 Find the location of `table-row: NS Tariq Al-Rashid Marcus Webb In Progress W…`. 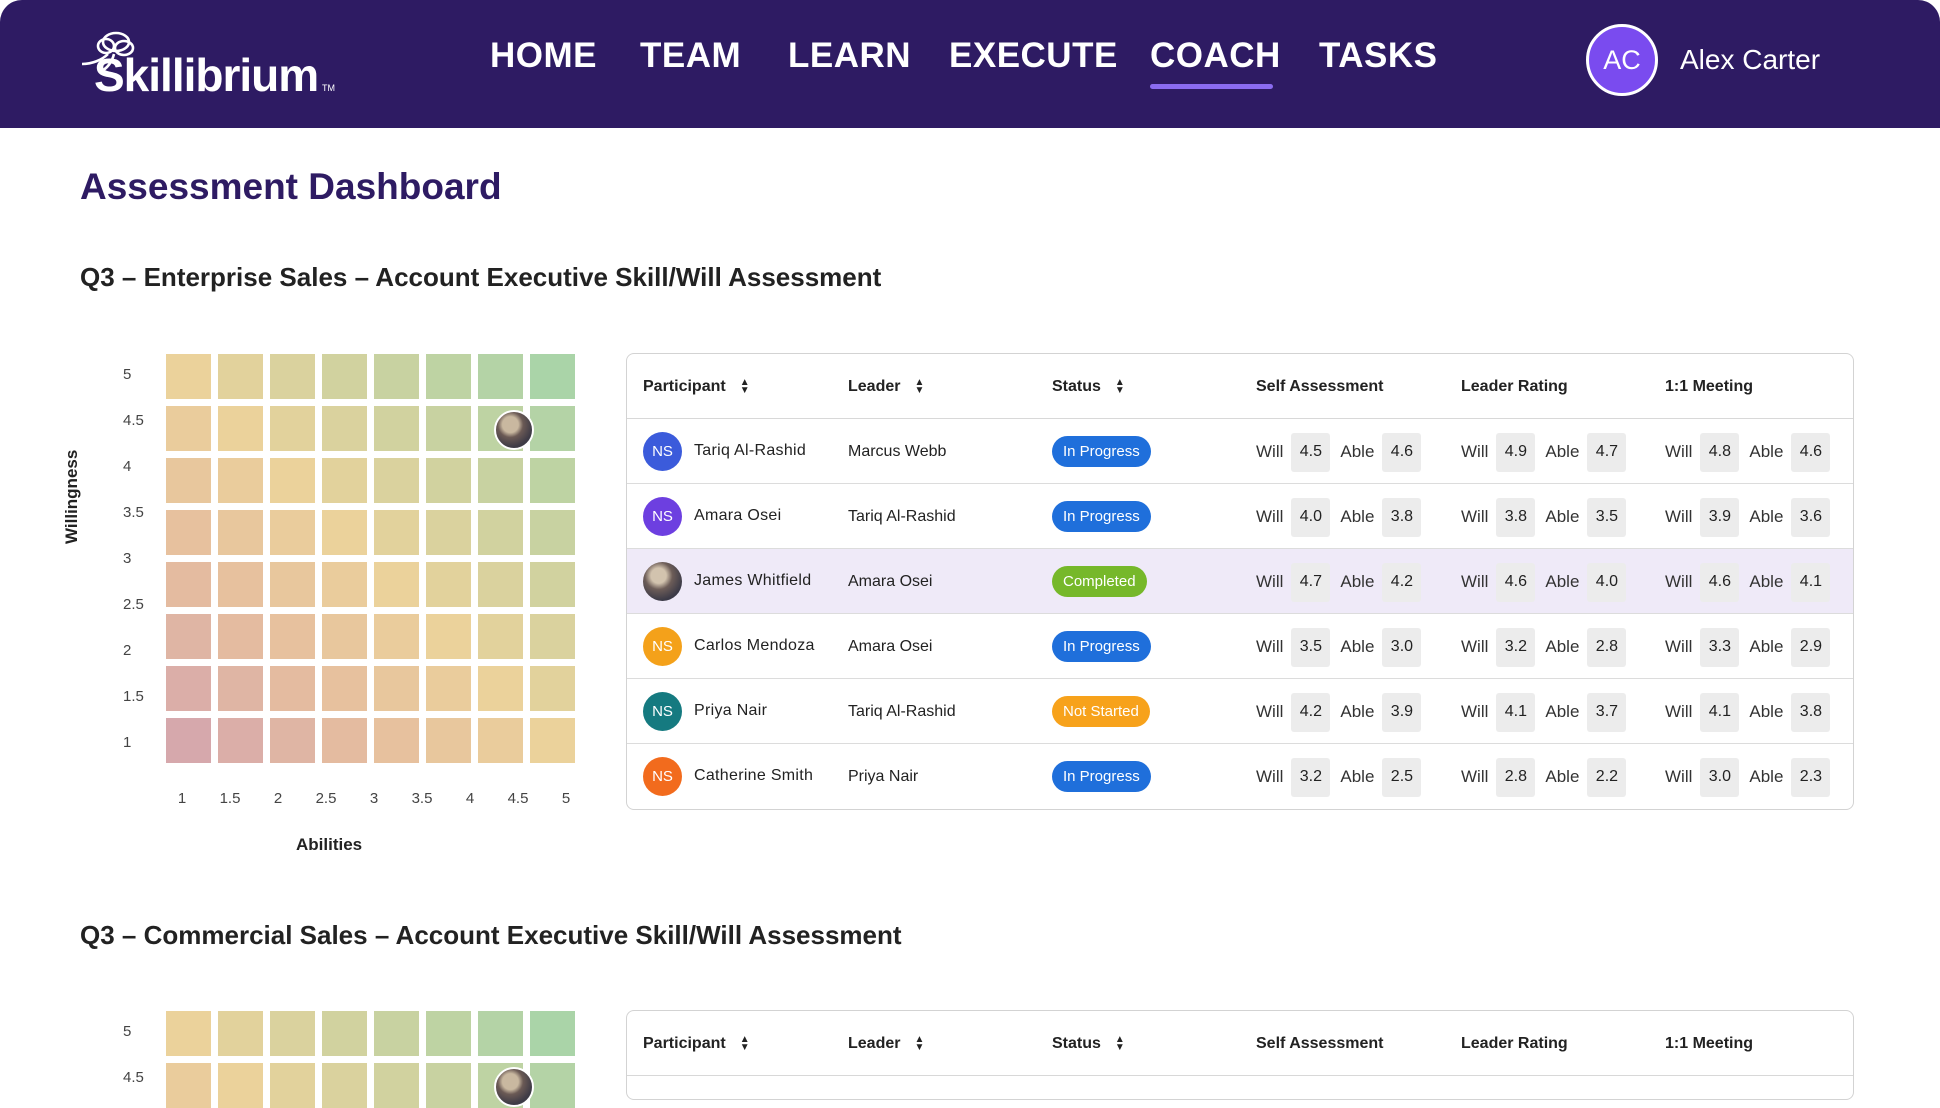

table-row: NS Tariq Al-Rashid Marcus Webb In Progress W… is located at coordinates (1240, 451).